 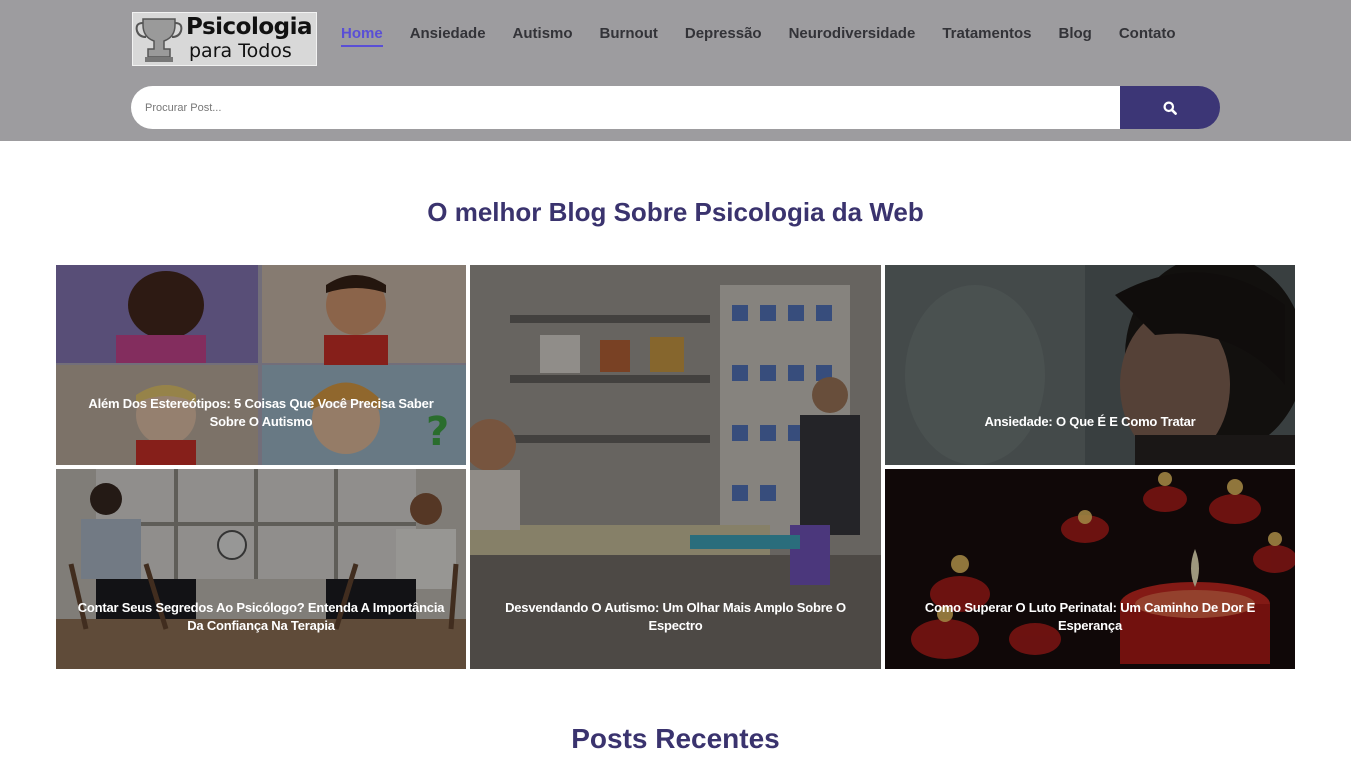 I want to click on trophy-icon, so click(x=159, y=40).